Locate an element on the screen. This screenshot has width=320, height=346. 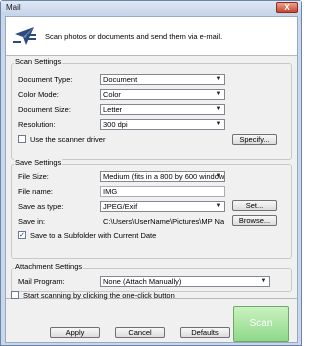
color-mode-value: Color is located at coordinates (112, 94).